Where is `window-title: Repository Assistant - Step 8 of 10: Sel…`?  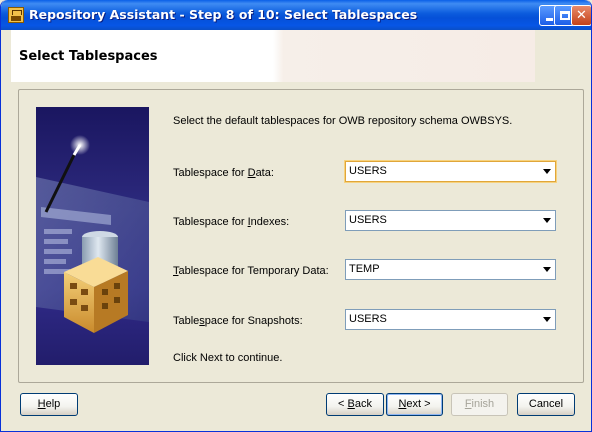 window-title: Repository Assistant - Step 8 of 10: Sel… is located at coordinates (223, 14).